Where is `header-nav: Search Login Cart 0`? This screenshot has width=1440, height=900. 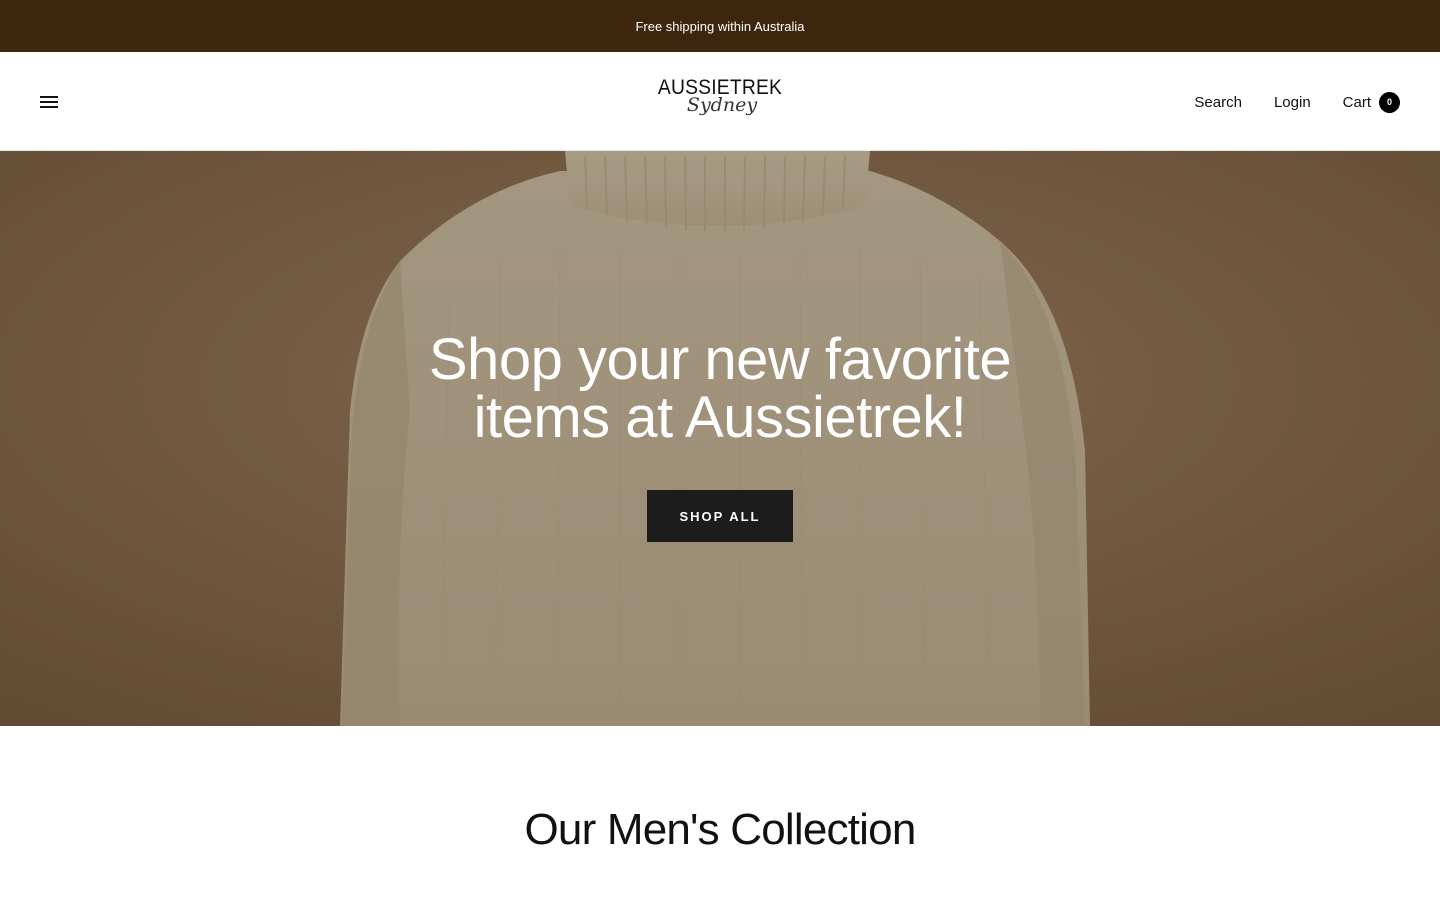
header-nav: Search Login Cart 0 is located at coordinates (1297, 102).